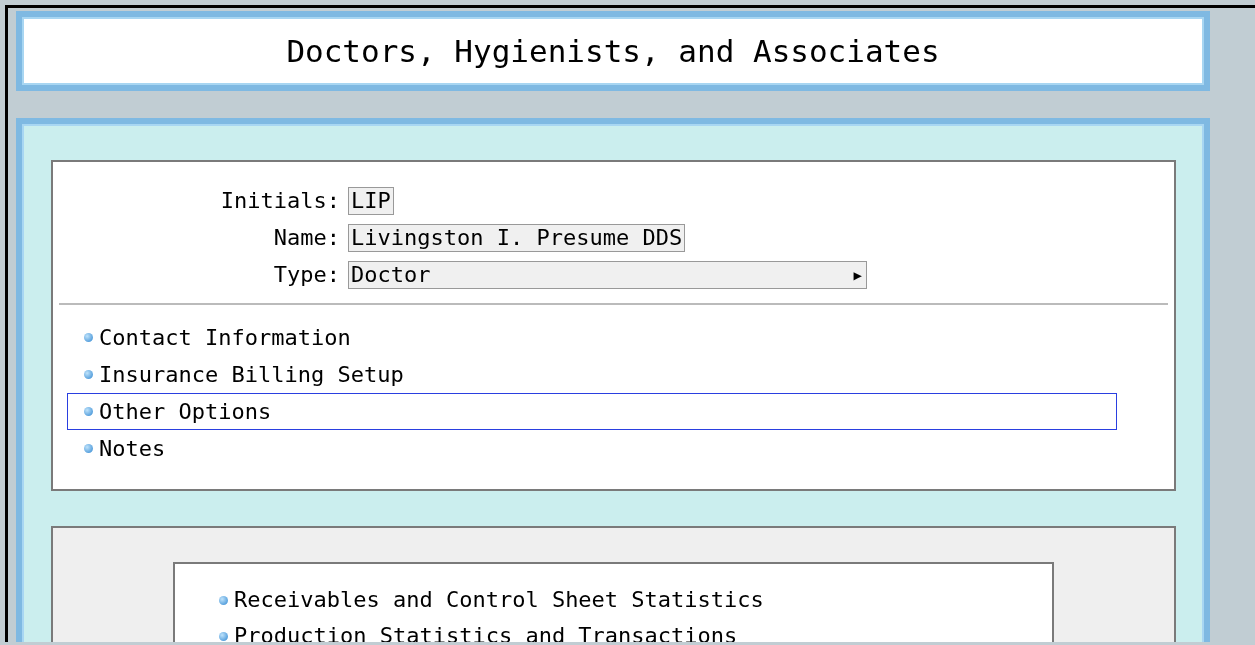 Image resolution: width=1255 pixels, height=645 pixels. Describe the element at coordinates (592, 448) in the screenshot. I see `option-item: Notes` at that location.